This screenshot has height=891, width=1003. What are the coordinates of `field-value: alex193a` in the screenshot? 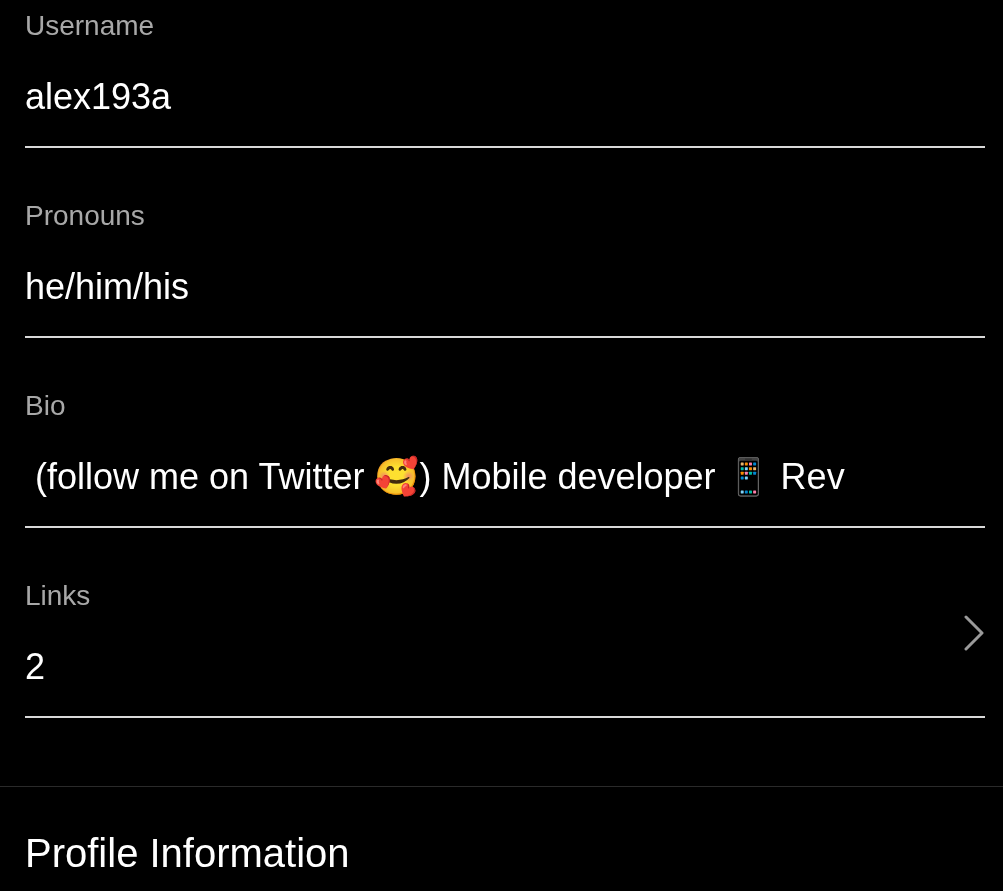 It's located at (98, 97).